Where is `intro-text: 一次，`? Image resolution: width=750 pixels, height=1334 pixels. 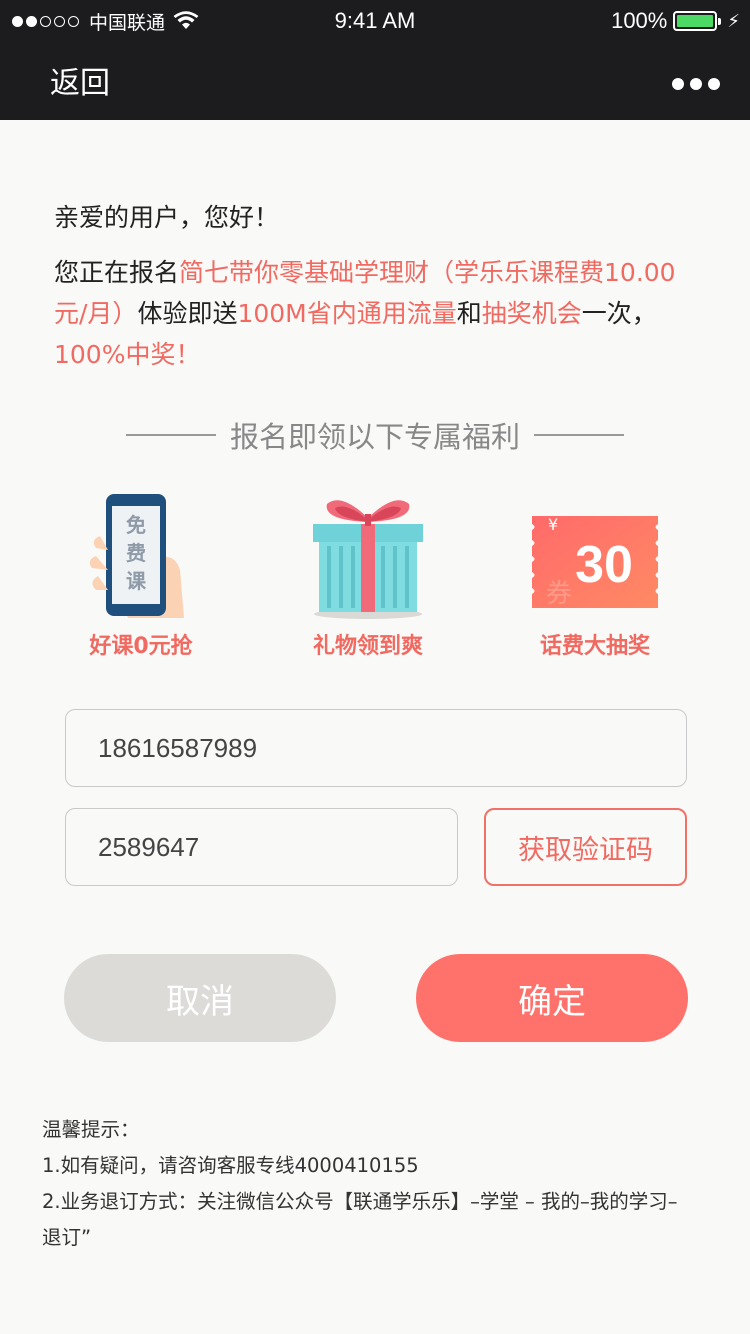
intro-text: 一次， is located at coordinates (619, 313).